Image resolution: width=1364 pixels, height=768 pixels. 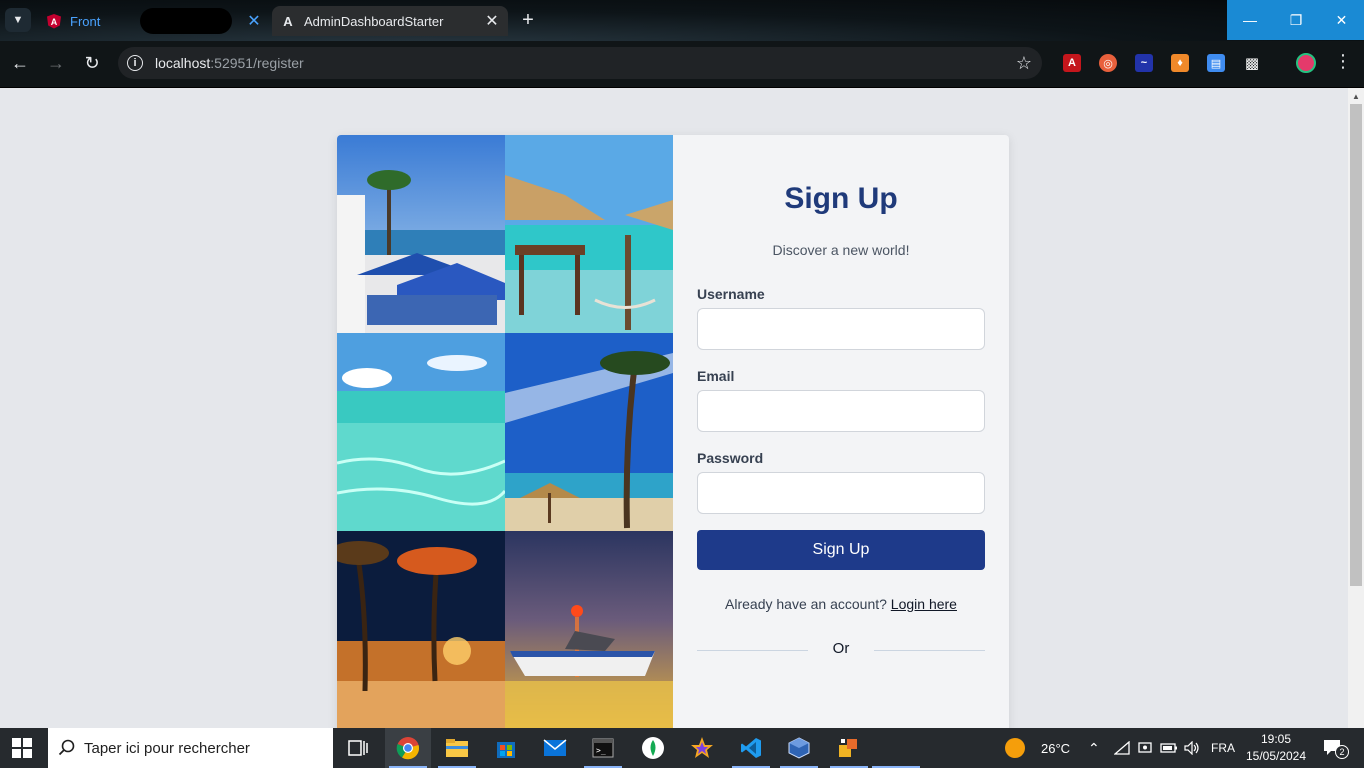 I want to click on palm-beach-photo, so click(x=589, y=432).